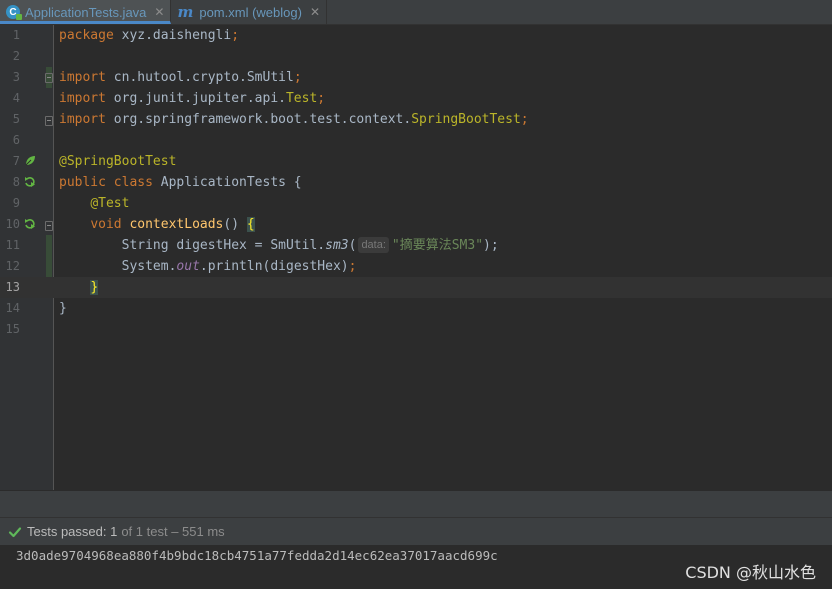  What do you see at coordinates (15, 531) in the screenshot?
I see `check-icon` at bounding box center [15, 531].